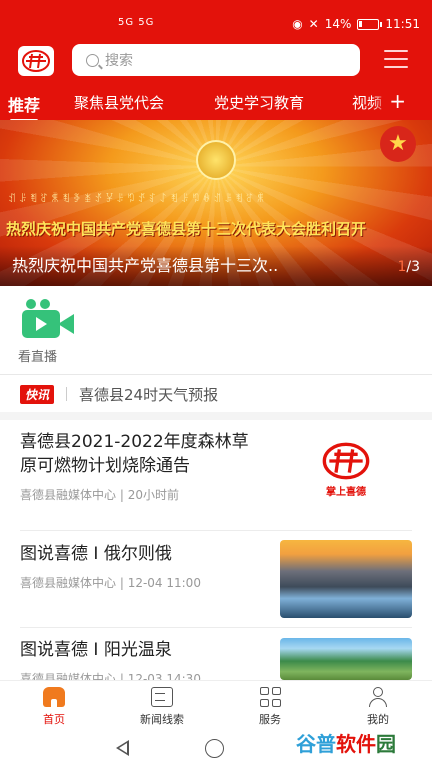 The height and width of the screenshot is (768, 432). What do you see at coordinates (37, 394) in the screenshot?
I see `flash-badge: 快讯` at bounding box center [37, 394].